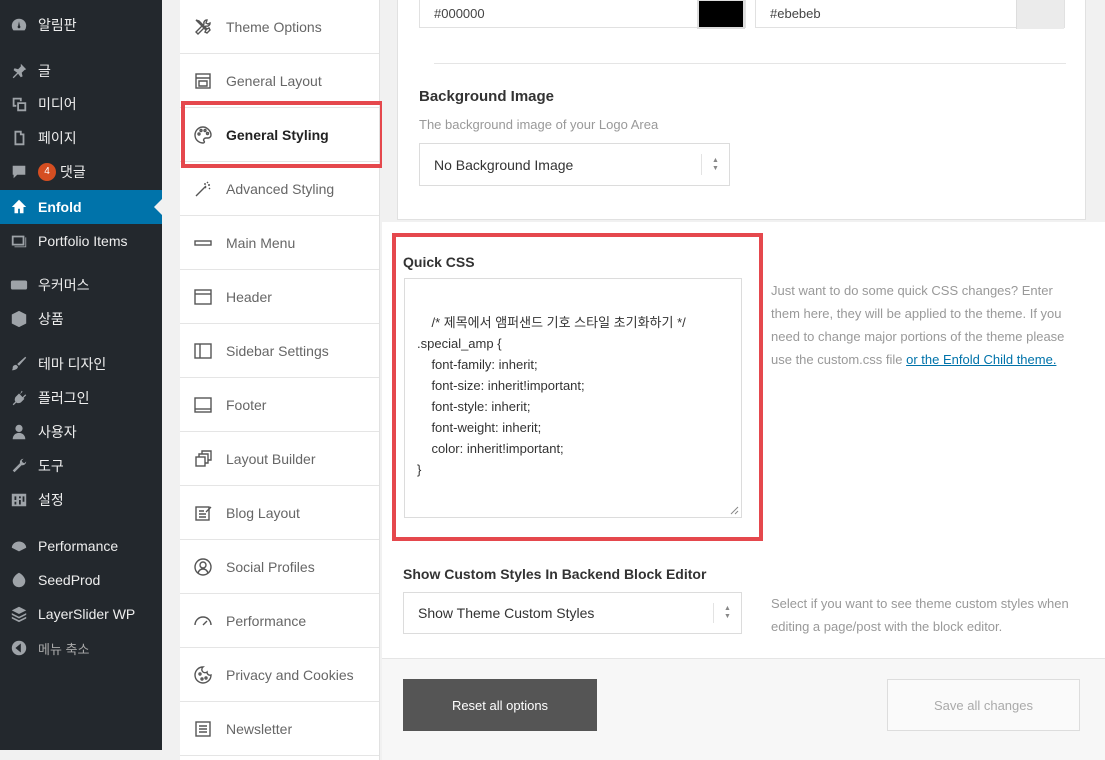 This screenshot has width=1105, height=760. What do you see at coordinates (19, 580) in the screenshot?
I see `seedprod-icon` at bounding box center [19, 580].